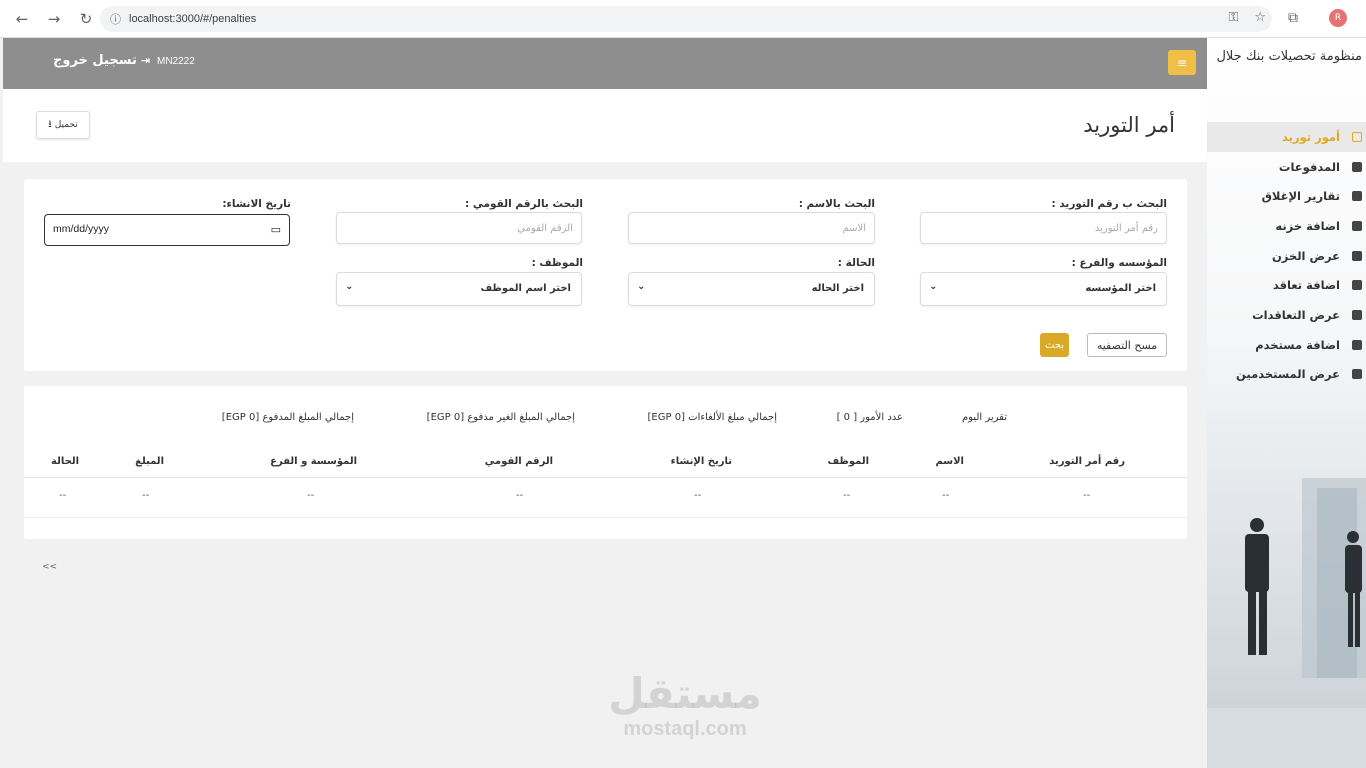 This screenshot has width=1366, height=768. Describe the element at coordinates (167, 230) in the screenshot. I see `created-date-input: mm/dd/yyyy ▭` at that location.